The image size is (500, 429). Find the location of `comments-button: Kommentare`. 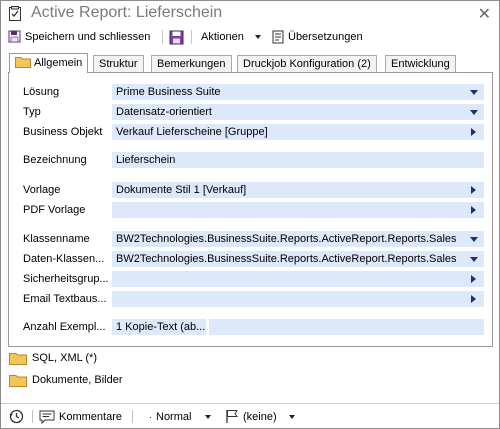

comments-button: Kommentare is located at coordinates (80, 416).